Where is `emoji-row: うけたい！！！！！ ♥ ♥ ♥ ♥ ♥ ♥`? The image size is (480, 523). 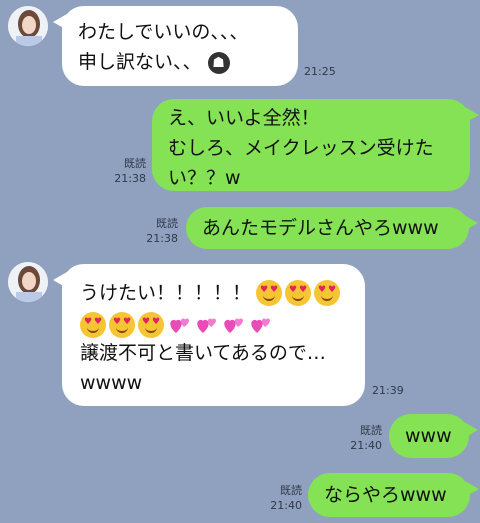
emoji-row: うけたい！！！！！ ♥ ♥ ♥ ♥ ♥ ♥ is located at coordinates (222, 293).